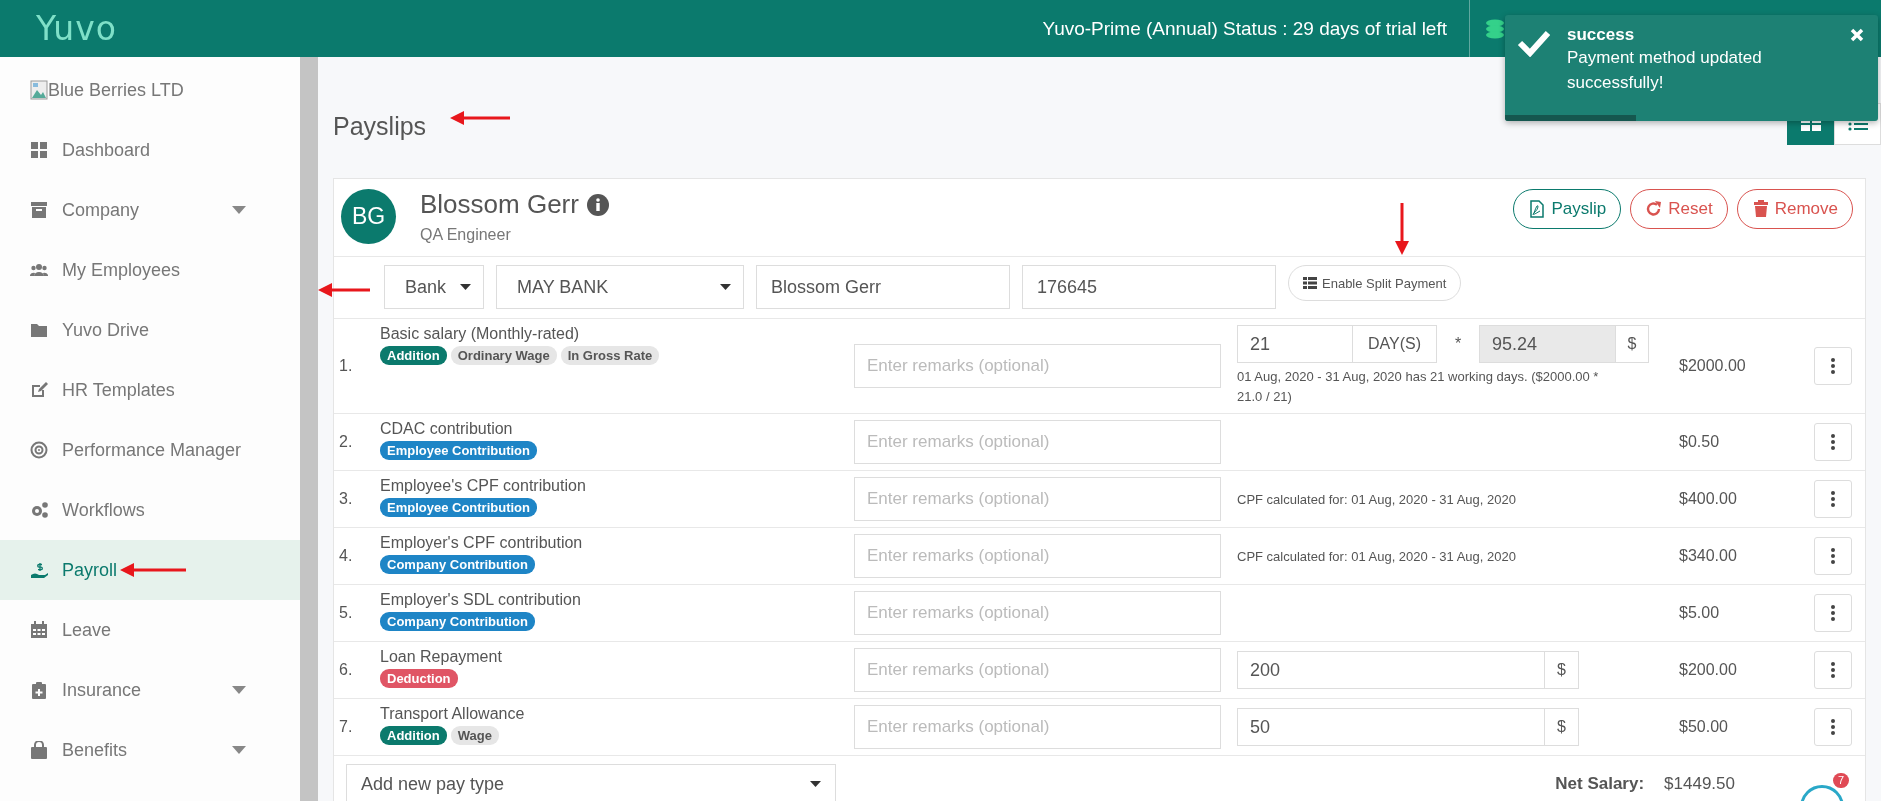  What do you see at coordinates (346, 670) in the screenshot?
I see `row-number: 6.` at bounding box center [346, 670].